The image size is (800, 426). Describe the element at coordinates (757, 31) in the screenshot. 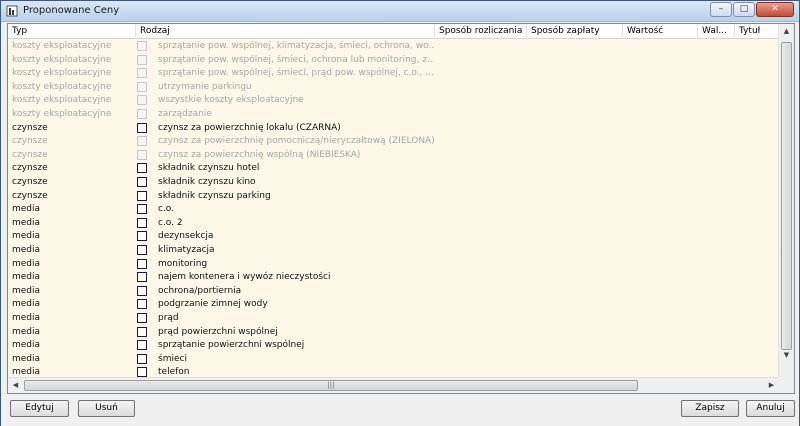

I see `column-header-tytul: Tytuł` at that location.